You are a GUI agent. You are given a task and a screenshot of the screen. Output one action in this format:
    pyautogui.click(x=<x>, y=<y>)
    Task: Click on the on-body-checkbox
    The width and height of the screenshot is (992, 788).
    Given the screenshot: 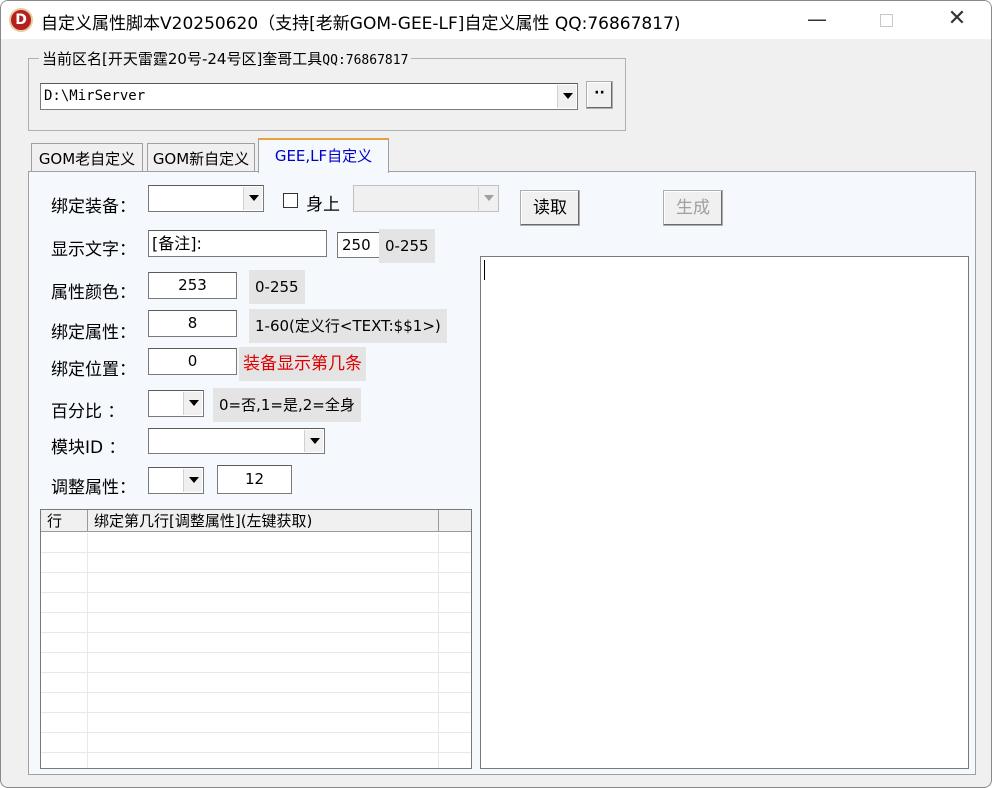 What is the action you would take?
    pyautogui.click(x=290, y=200)
    